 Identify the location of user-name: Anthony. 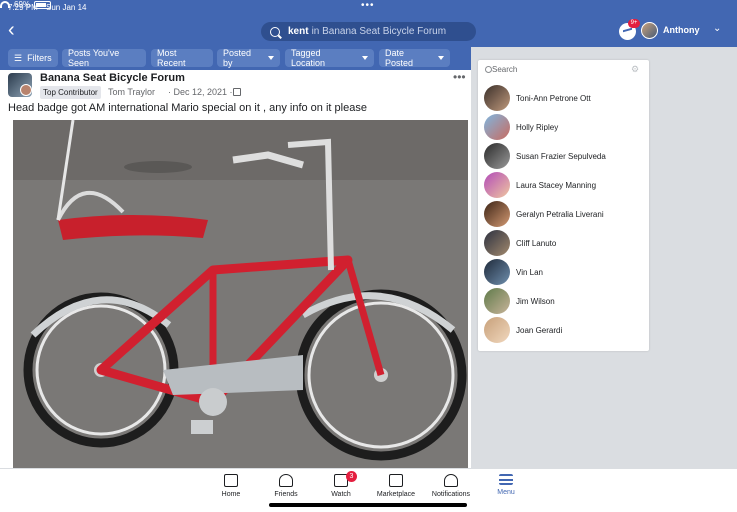
(681, 30).